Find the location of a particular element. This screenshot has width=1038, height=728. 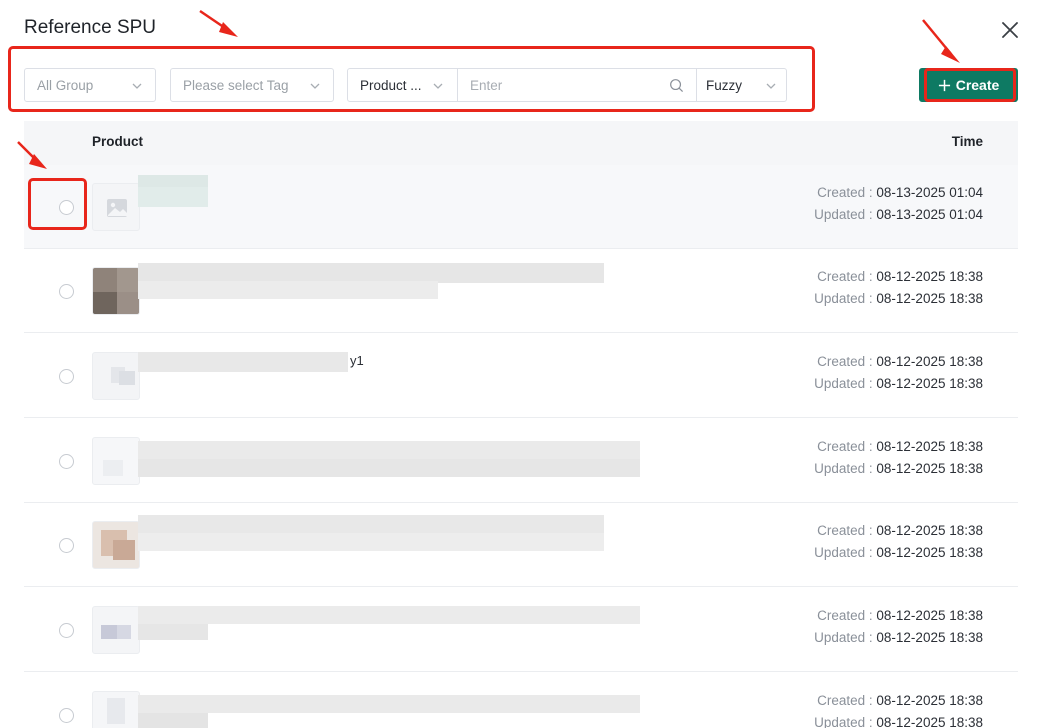

created-line: Created : 08-13-2025 01:04 is located at coordinates (898, 193).